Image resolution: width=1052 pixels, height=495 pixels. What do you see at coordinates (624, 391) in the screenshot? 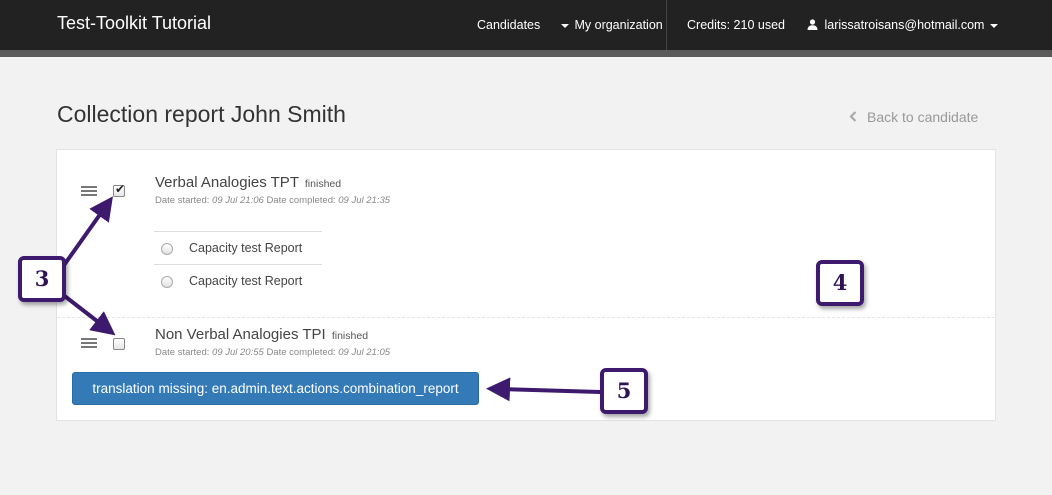
I see `annotation-callout-5: 5` at bounding box center [624, 391].